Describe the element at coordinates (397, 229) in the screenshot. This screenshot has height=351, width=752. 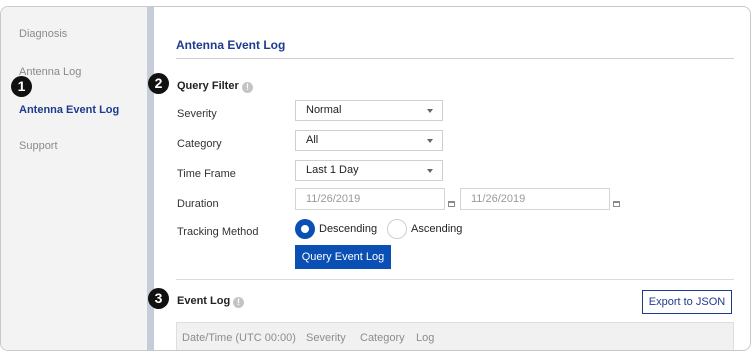
I see `radio-ascending` at that location.